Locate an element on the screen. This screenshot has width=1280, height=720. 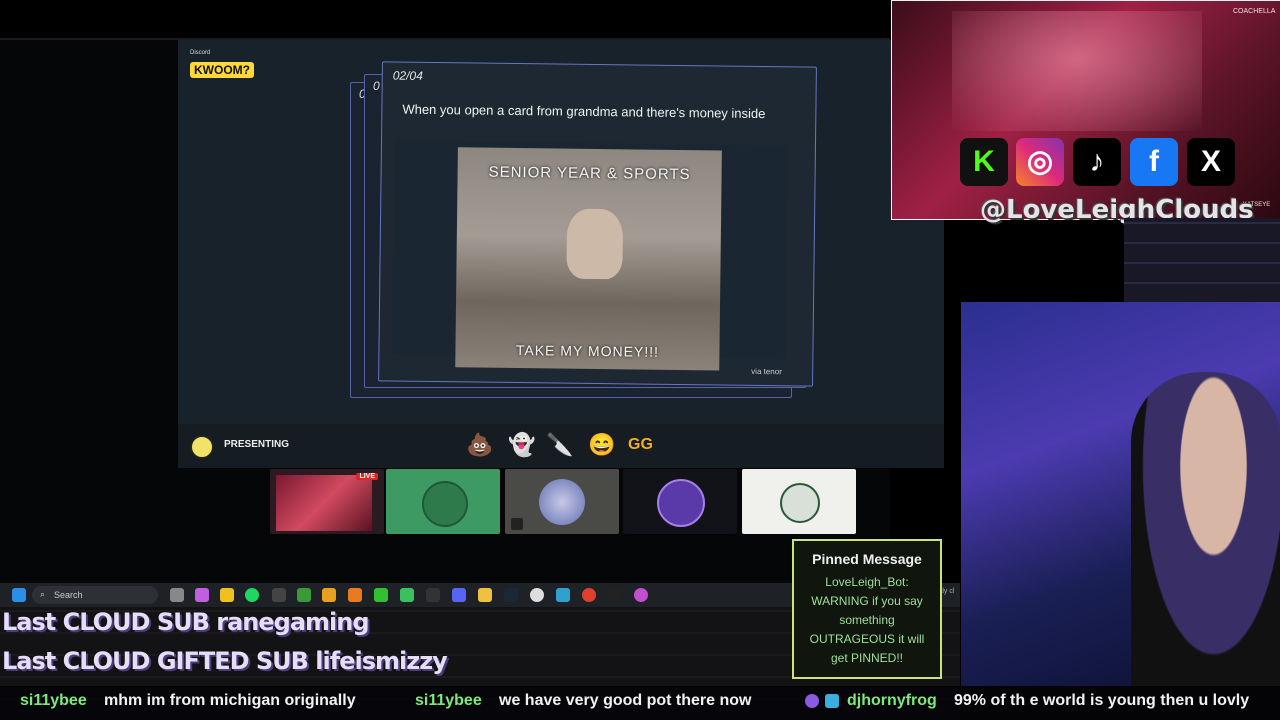
muted-icon is located at coordinates (517, 524).